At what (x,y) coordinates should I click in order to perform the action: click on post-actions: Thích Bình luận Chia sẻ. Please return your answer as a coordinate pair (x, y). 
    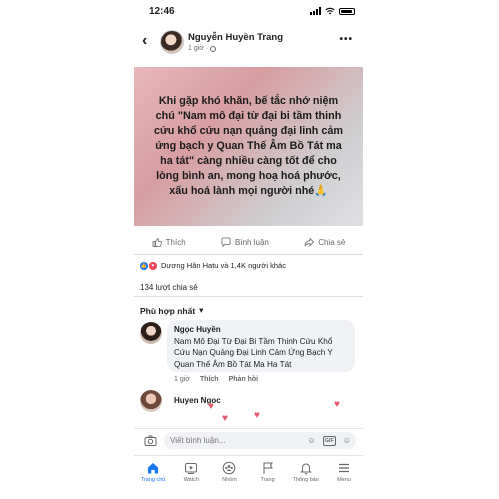
    Looking at the image, I should click on (248, 242).